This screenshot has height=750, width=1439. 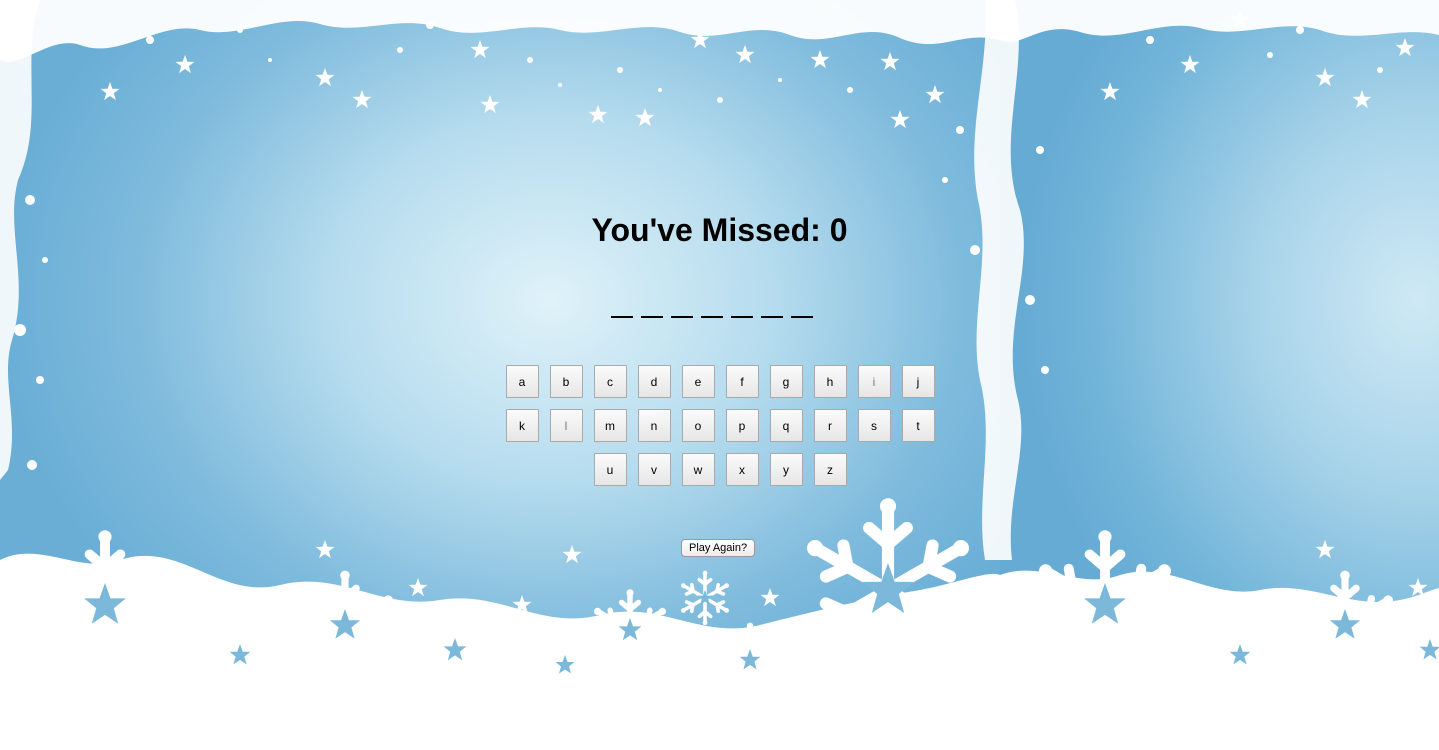 What do you see at coordinates (654, 425) in the screenshot?
I see `letter-button-n: n` at bounding box center [654, 425].